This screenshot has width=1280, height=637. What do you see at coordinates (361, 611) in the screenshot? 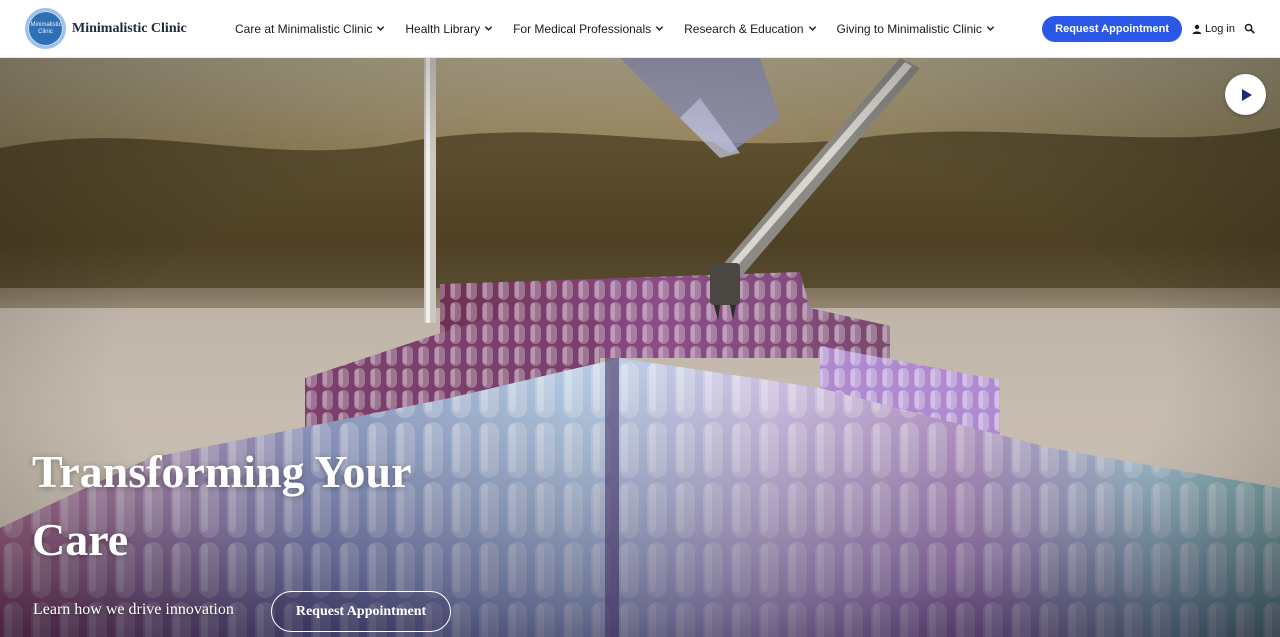
I see `hero-request-appointment-button: Request Appointment` at bounding box center [361, 611].